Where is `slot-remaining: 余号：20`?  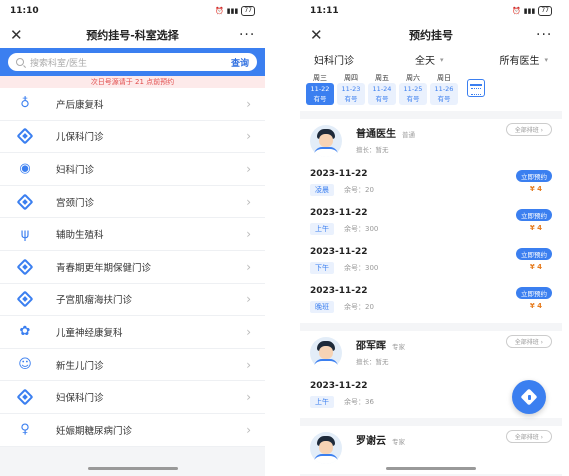 slot-remaining: 余号：20 is located at coordinates (359, 190).